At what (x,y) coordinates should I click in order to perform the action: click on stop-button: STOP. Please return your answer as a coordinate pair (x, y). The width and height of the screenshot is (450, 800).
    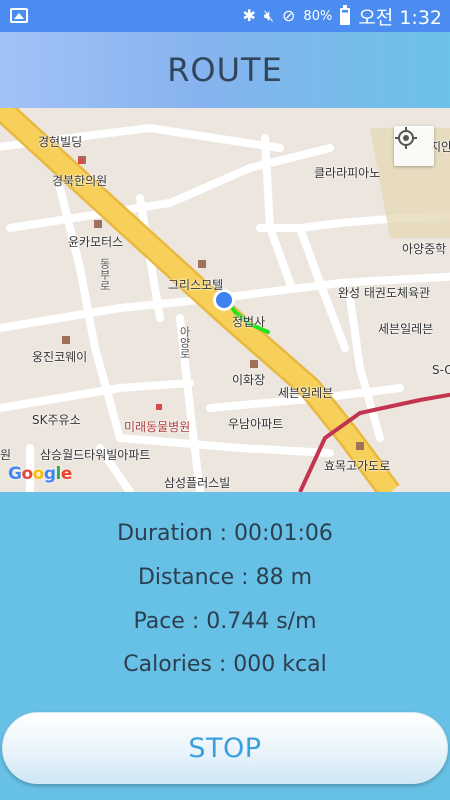
    Looking at the image, I should click on (225, 748).